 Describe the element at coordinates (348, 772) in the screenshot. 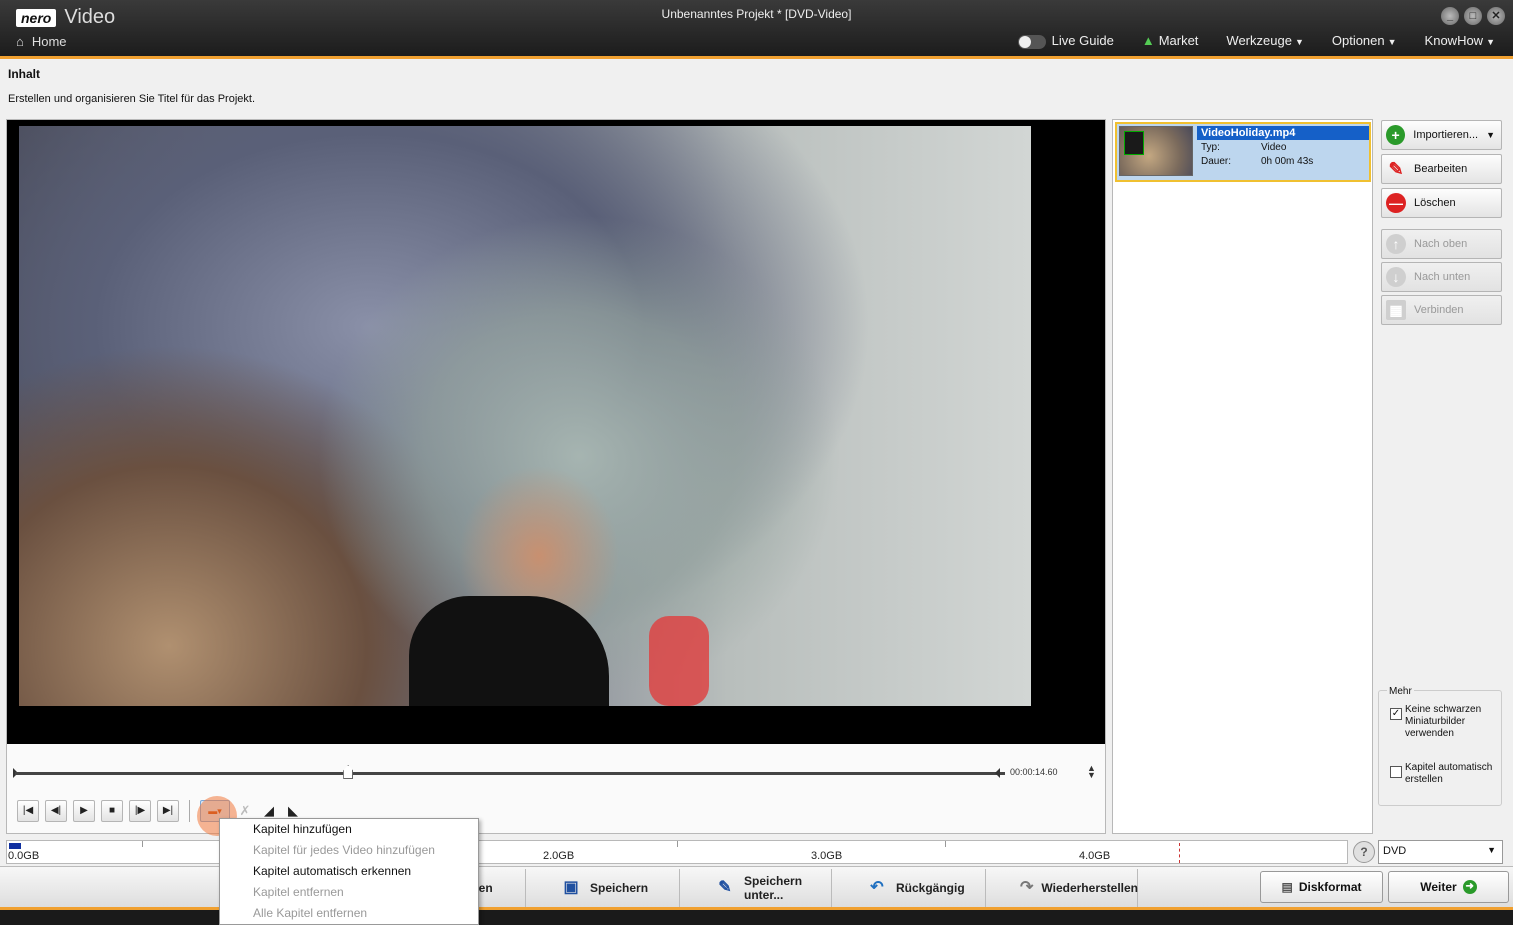

I see `timeline-handle` at that location.